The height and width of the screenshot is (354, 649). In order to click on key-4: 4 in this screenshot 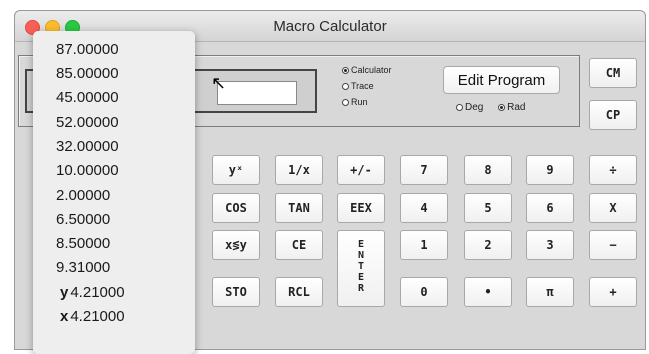, I will do `click(424, 208)`.